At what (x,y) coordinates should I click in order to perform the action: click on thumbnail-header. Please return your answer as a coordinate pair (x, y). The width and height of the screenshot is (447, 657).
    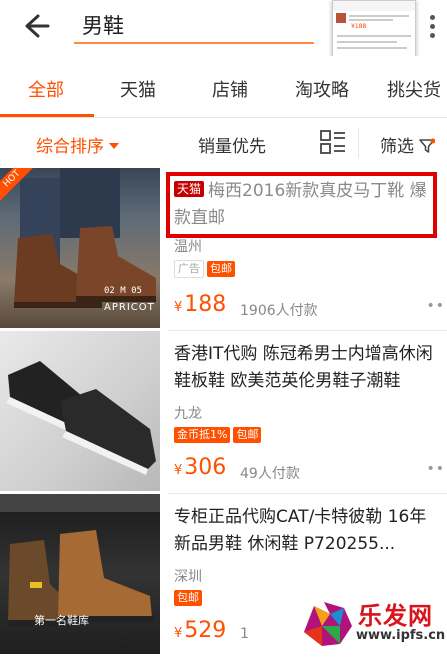
    Looking at the image, I should click on (374, 6).